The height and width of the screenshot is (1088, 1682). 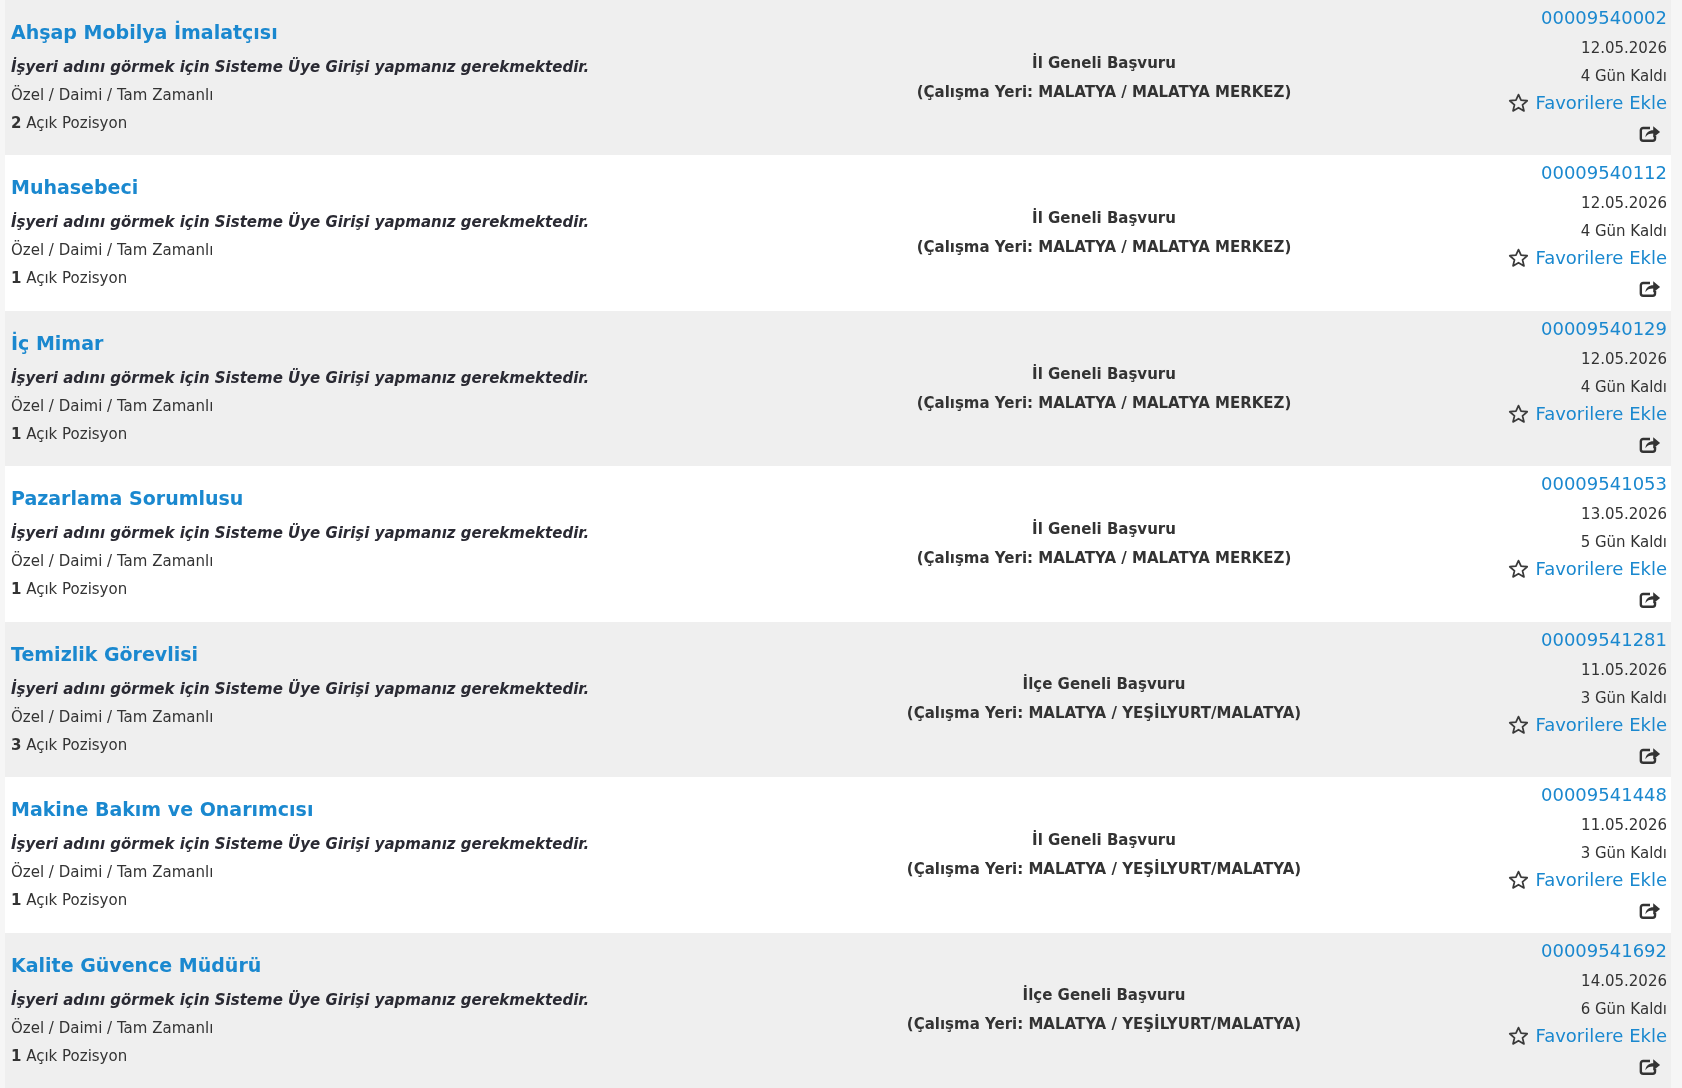 What do you see at coordinates (162, 809) in the screenshot?
I see `job-title-link: Makine Bakım ve Onarımcısı` at bounding box center [162, 809].